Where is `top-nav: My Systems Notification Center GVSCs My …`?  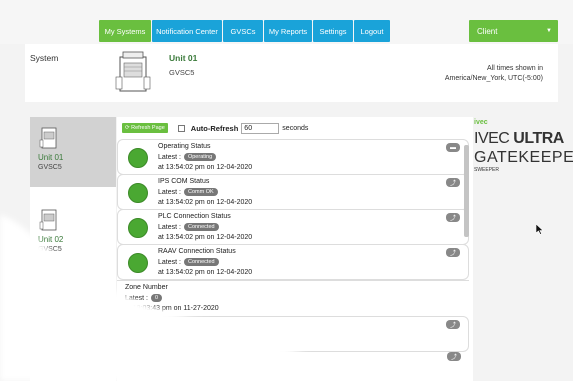 top-nav: My Systems Notification Center GVSCs My … is located at coordinates (286, 22).